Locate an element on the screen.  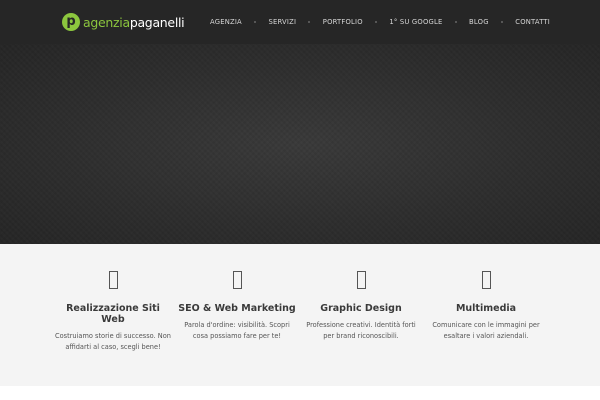
logo: p agenziapaganelli is located at coordinates (123, 22).